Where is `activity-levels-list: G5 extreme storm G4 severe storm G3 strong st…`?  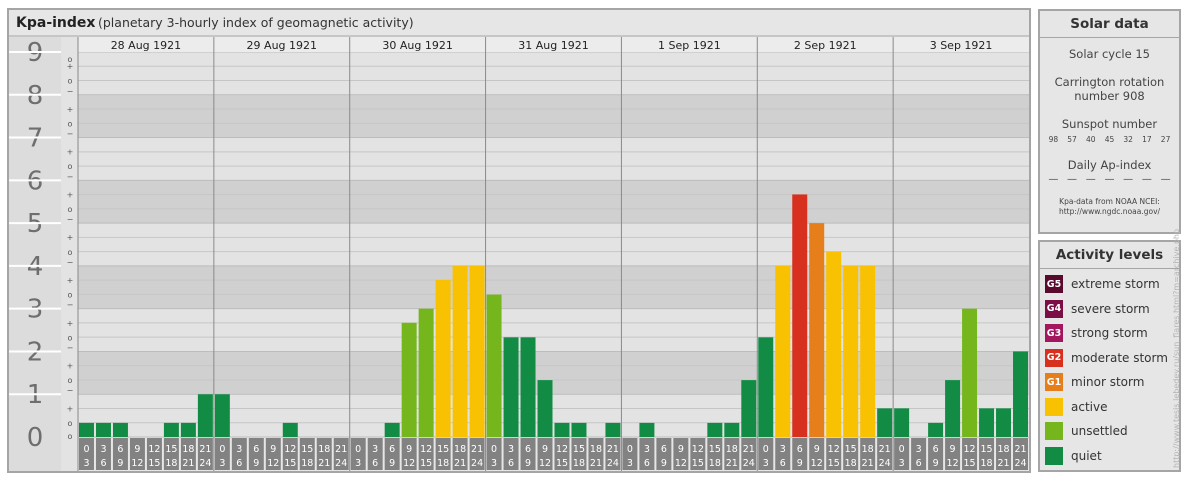
activity-levels-list: G5 extreme storm G4 severe storm G3 strong st… is located at coordinates (1109, 368).